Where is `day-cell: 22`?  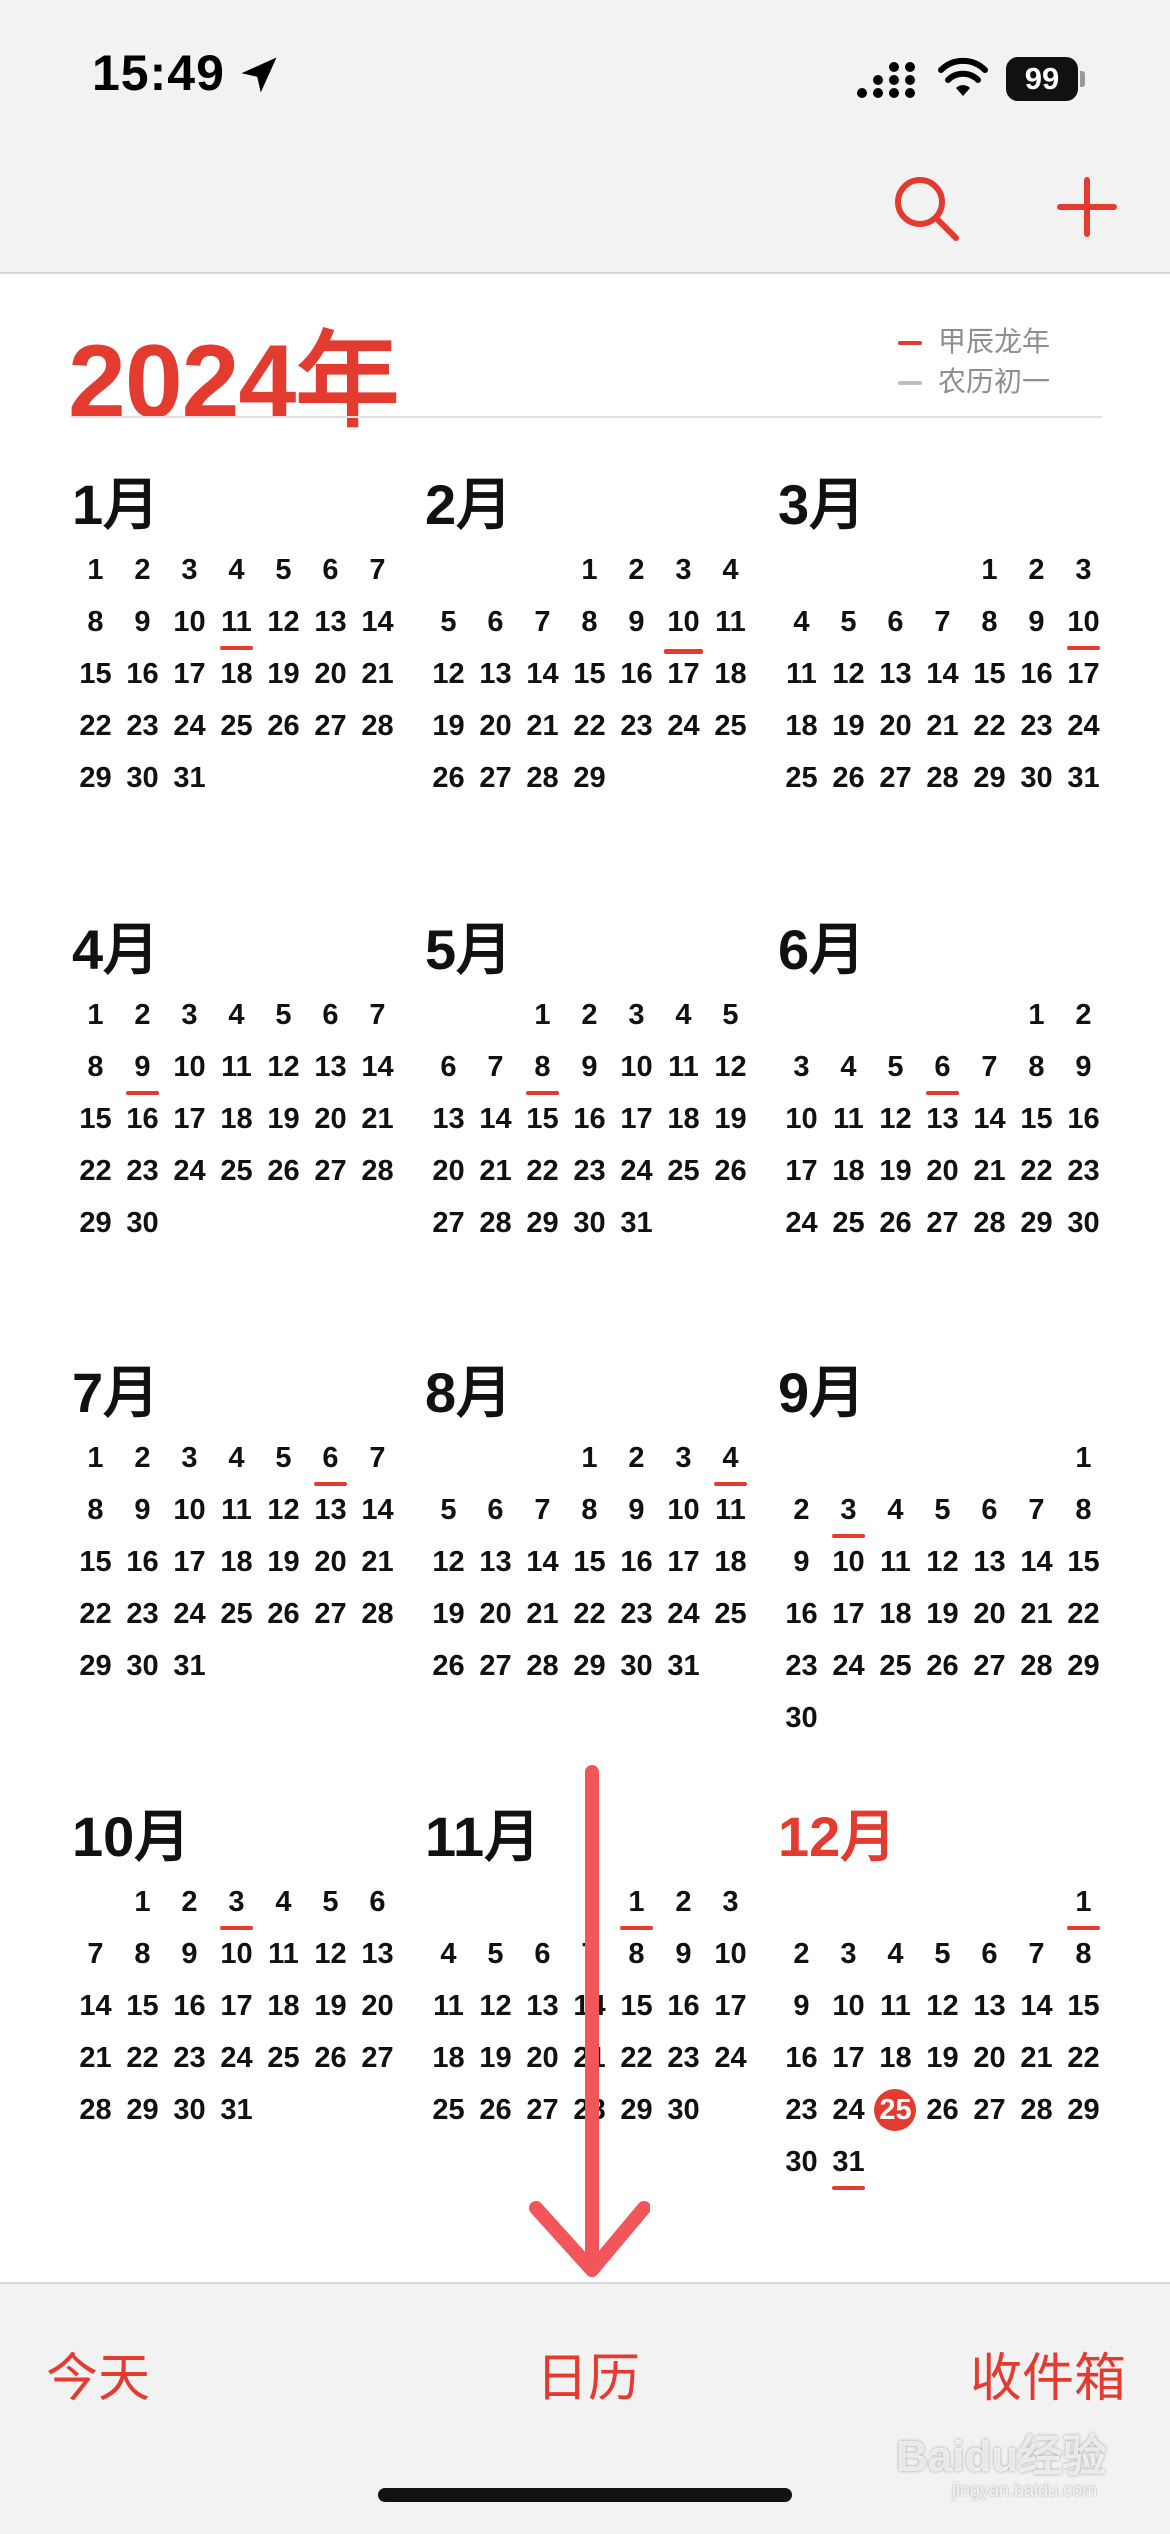
day-cell: 22 is located at coordinates (542, 1171).